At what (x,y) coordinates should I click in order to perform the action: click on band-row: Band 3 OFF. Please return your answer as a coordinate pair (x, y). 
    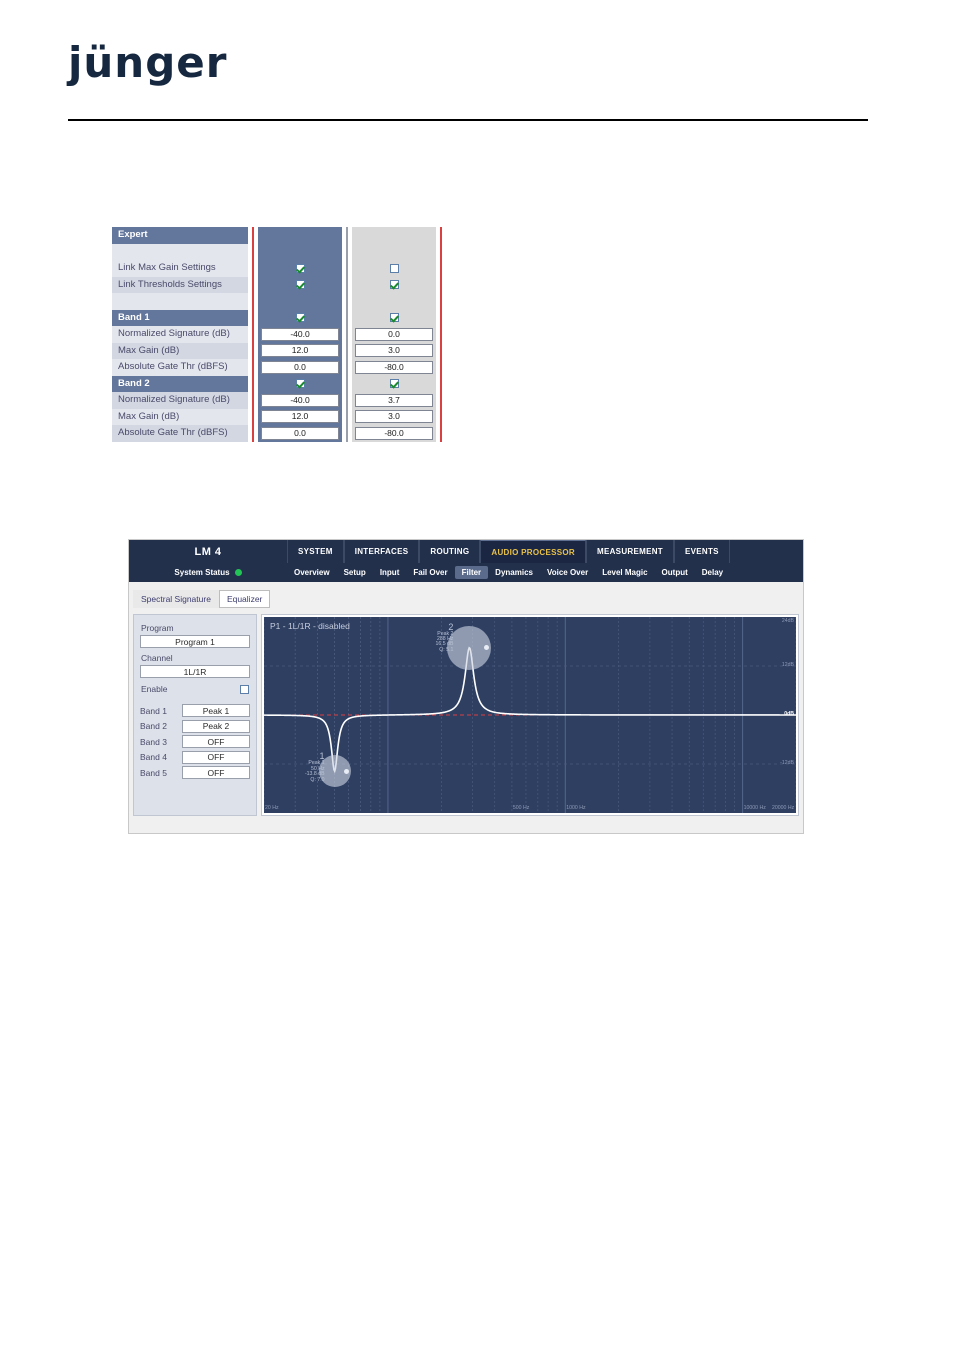
    Looking at the image, I should click on (195, 741).